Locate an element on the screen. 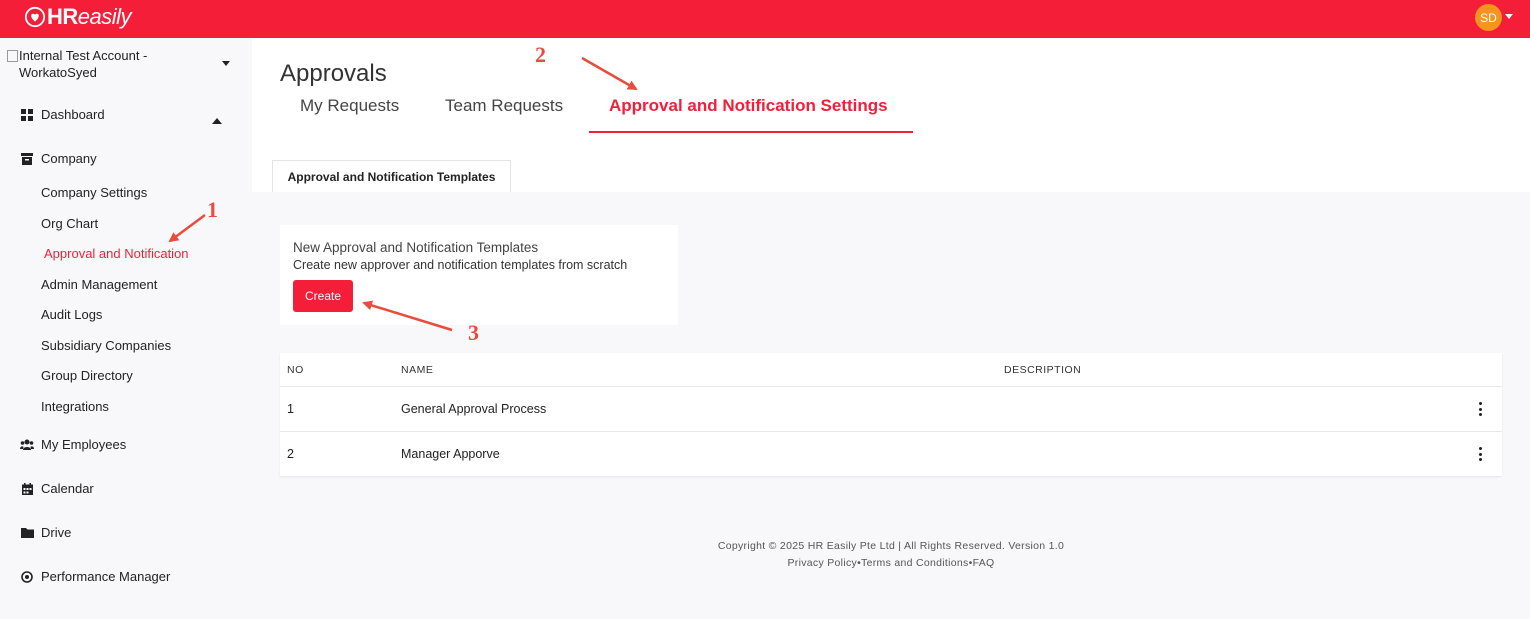 This screenshot has width=1530, height=619. sidebar-subitem-integrations: Integrations is located at coordinates (75, 406).